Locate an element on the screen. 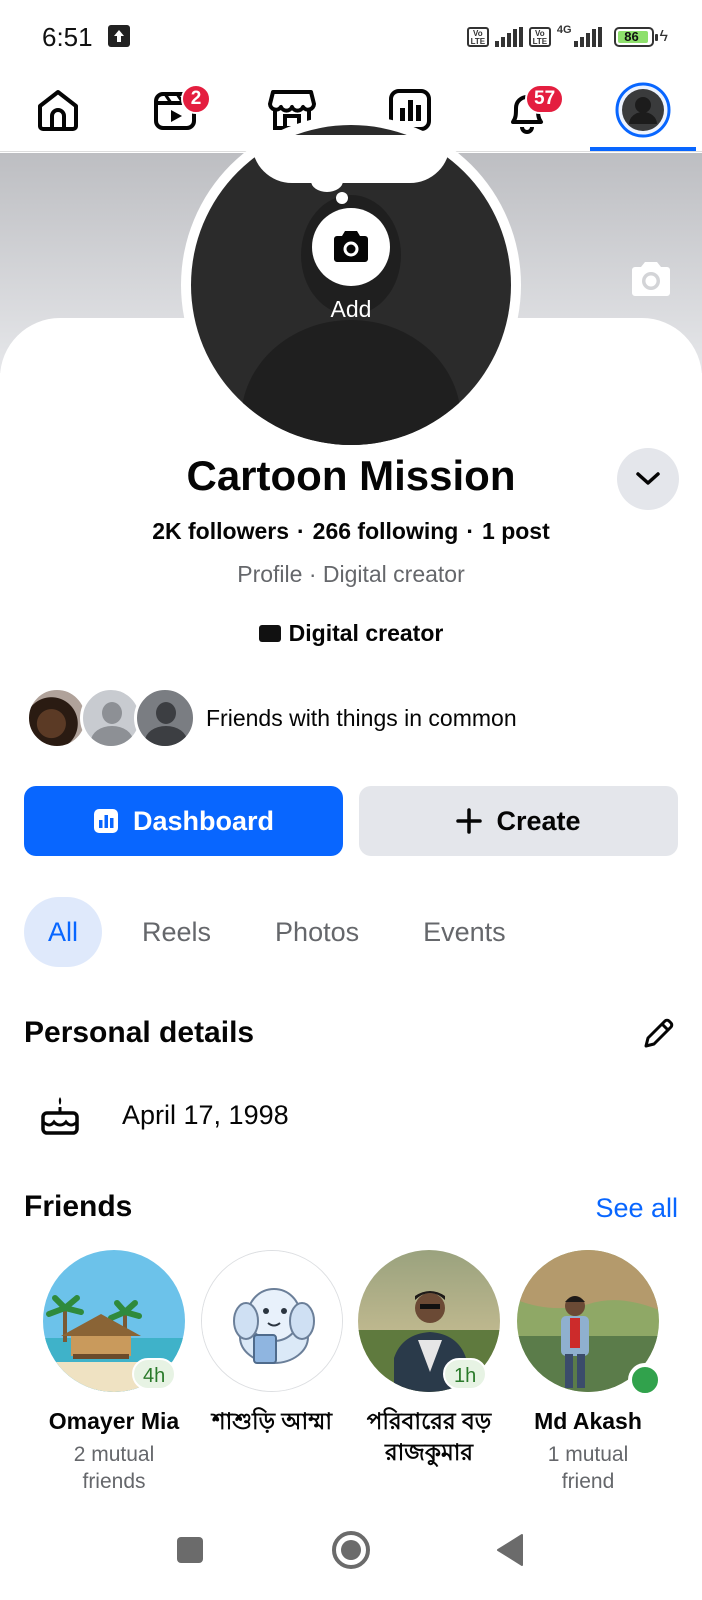  birthday-row: April 17, 1998 is located at coordinates (163, 1115).